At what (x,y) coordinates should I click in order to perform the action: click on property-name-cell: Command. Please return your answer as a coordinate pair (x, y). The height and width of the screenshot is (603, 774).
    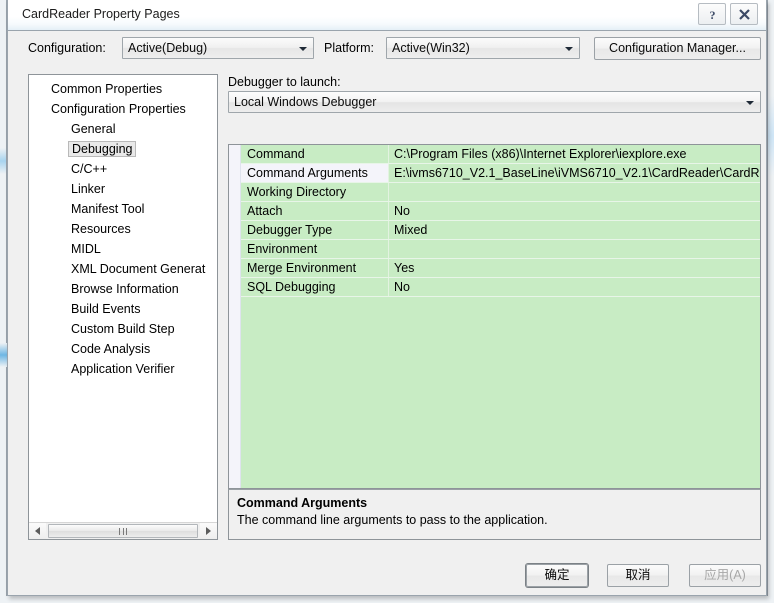
    Looking at the image, I should click on (315, 154).